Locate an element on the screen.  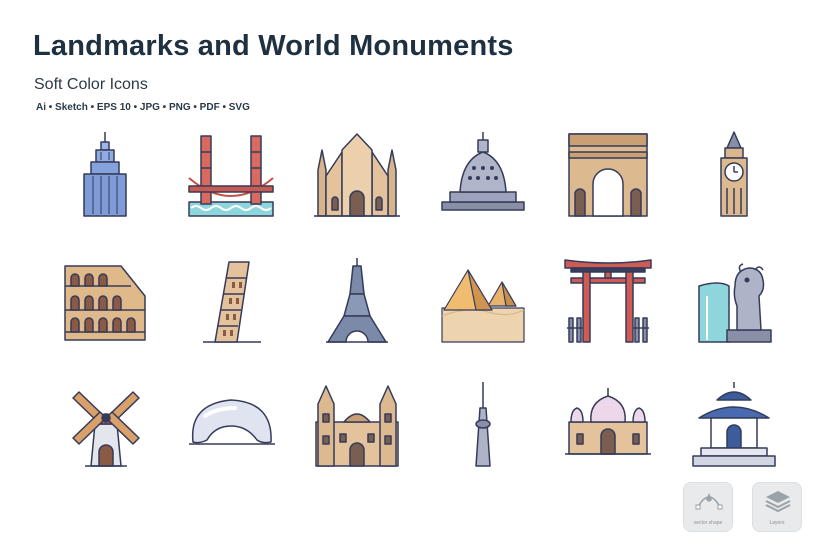
vector-shape-label: vector shape is located at coordinates (708, 523).